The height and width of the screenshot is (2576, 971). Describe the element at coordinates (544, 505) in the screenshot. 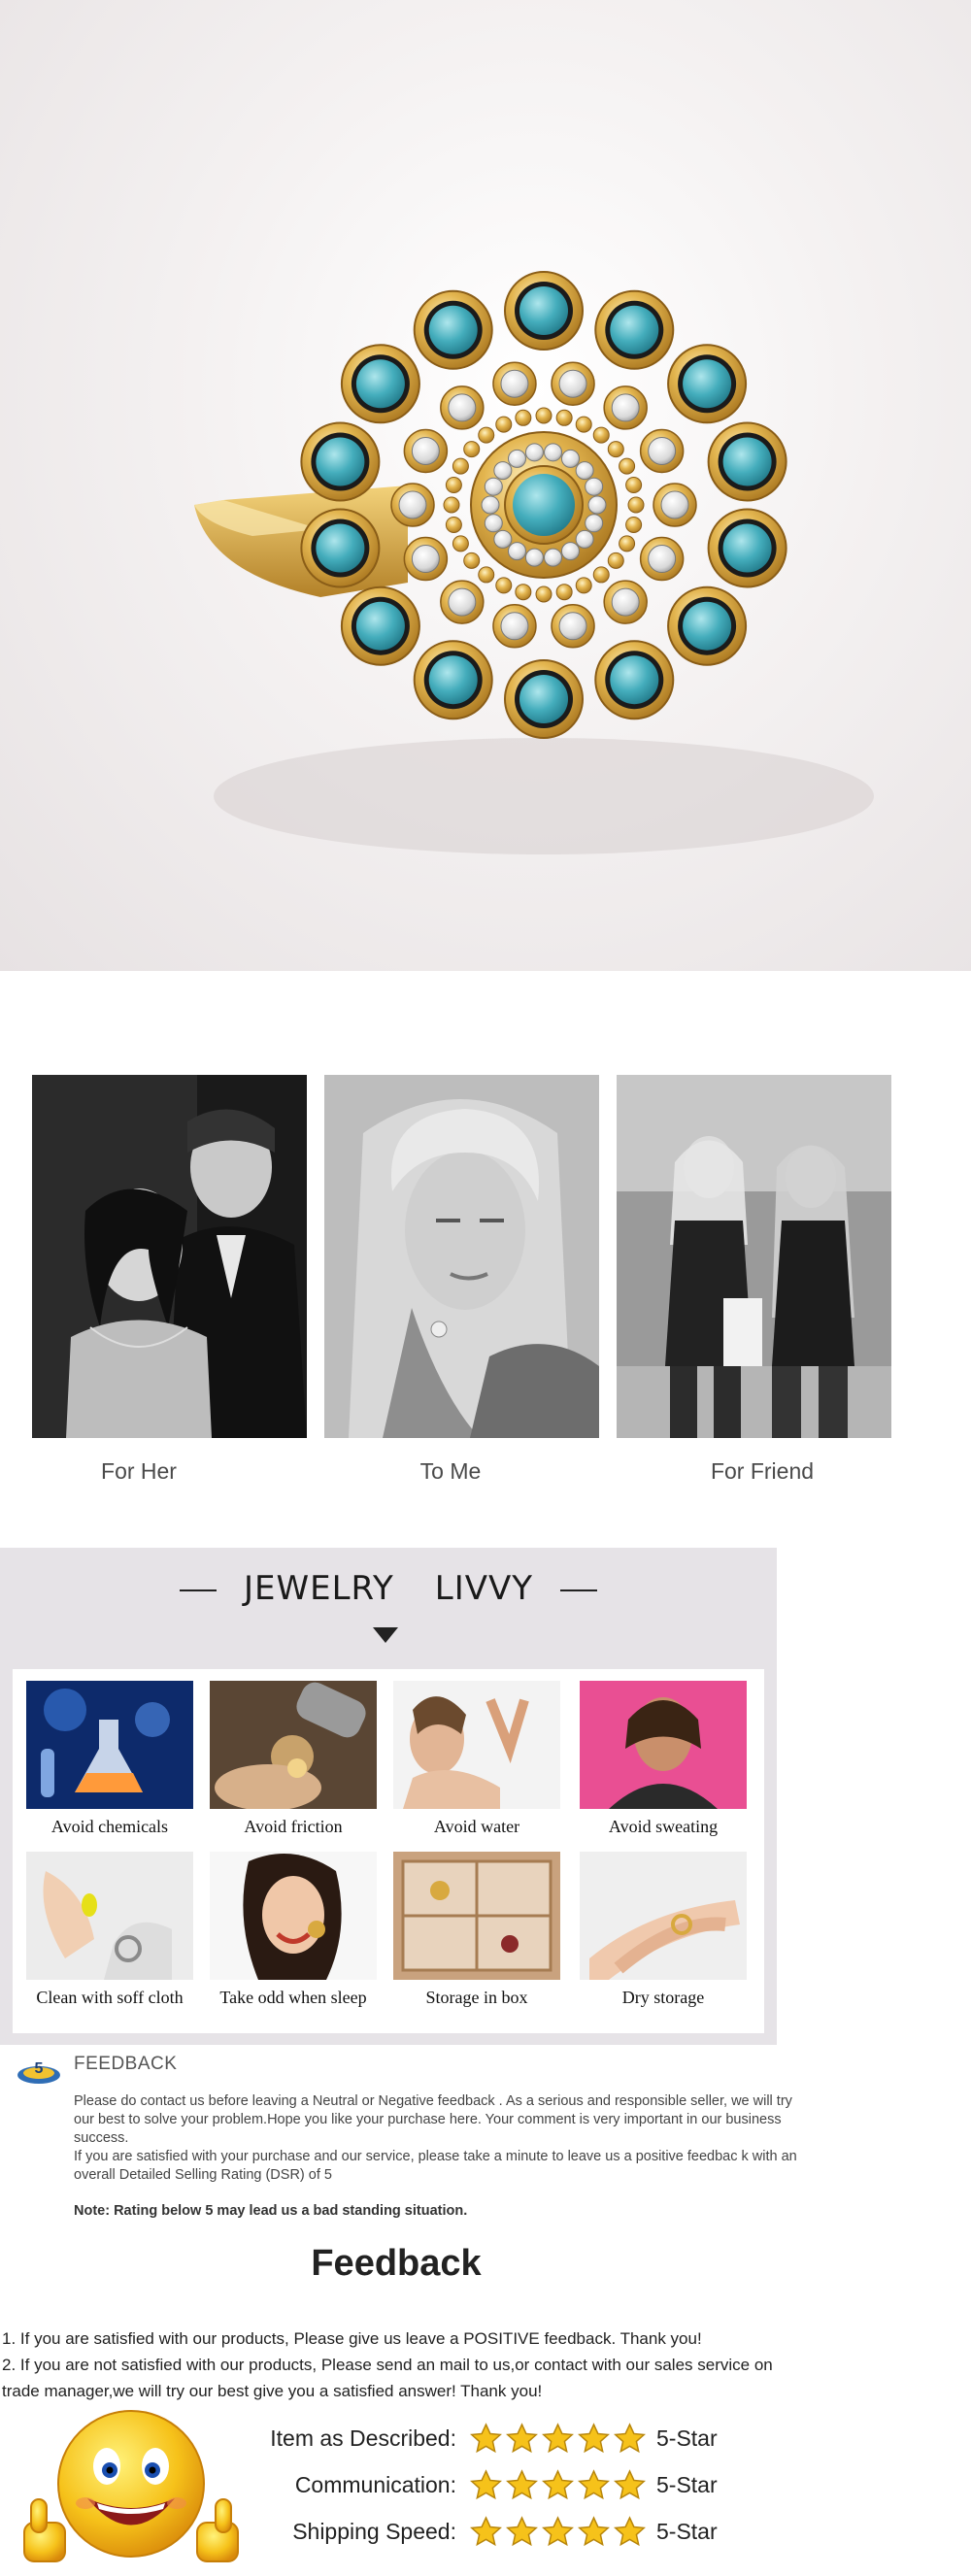

I see `center-turquoise-stone` at that location.